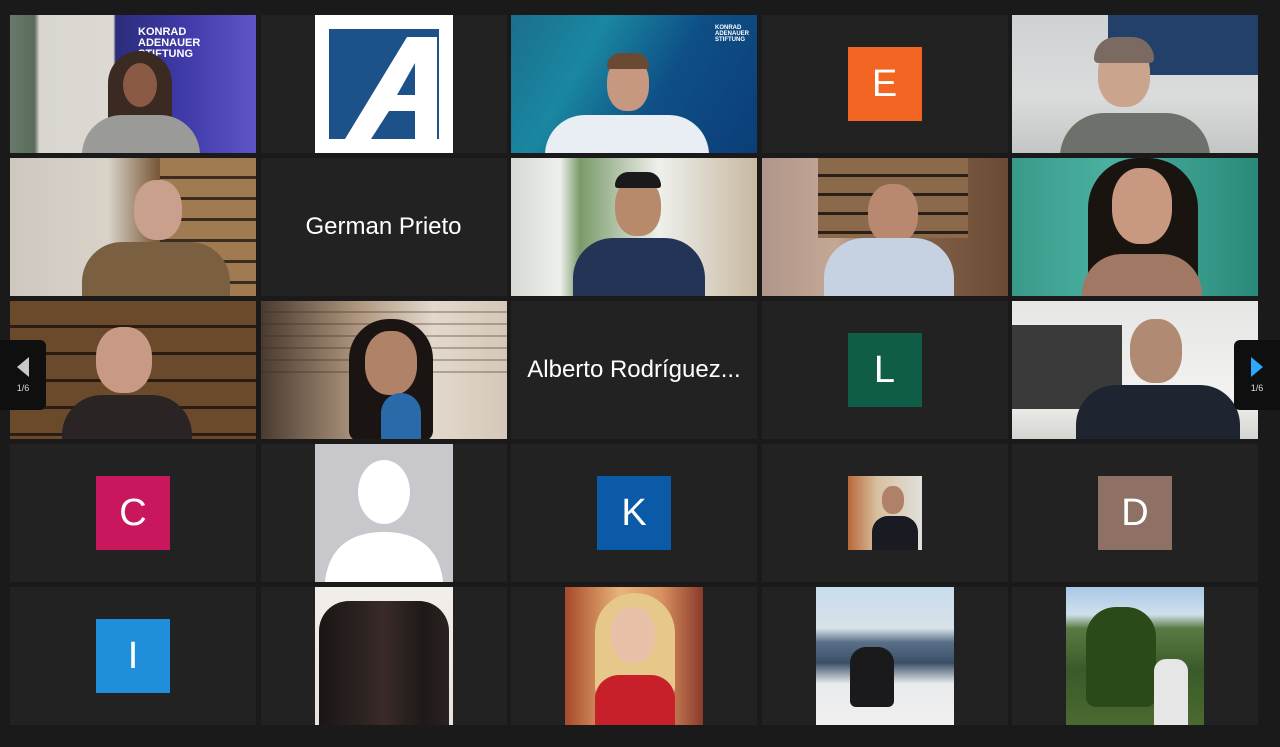  I want to click on kas-logo, so click(383, 84).